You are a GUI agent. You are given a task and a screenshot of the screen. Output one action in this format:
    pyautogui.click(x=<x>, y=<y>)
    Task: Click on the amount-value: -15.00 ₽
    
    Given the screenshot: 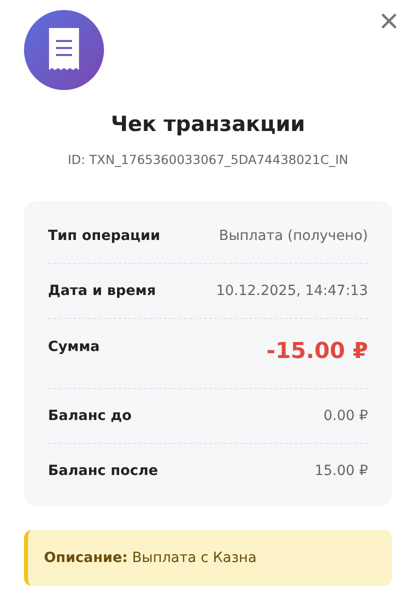 What is the action you would take?
    pyautogui.click(x=317, y=351)
    